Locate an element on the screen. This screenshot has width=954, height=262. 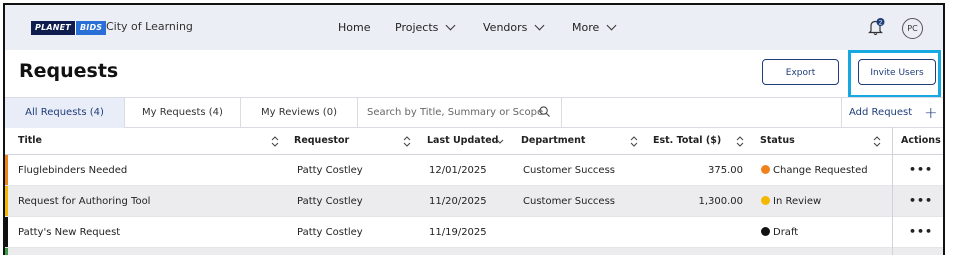
cell-updated: 11/19/2025 is located at coordinates (458, 232).